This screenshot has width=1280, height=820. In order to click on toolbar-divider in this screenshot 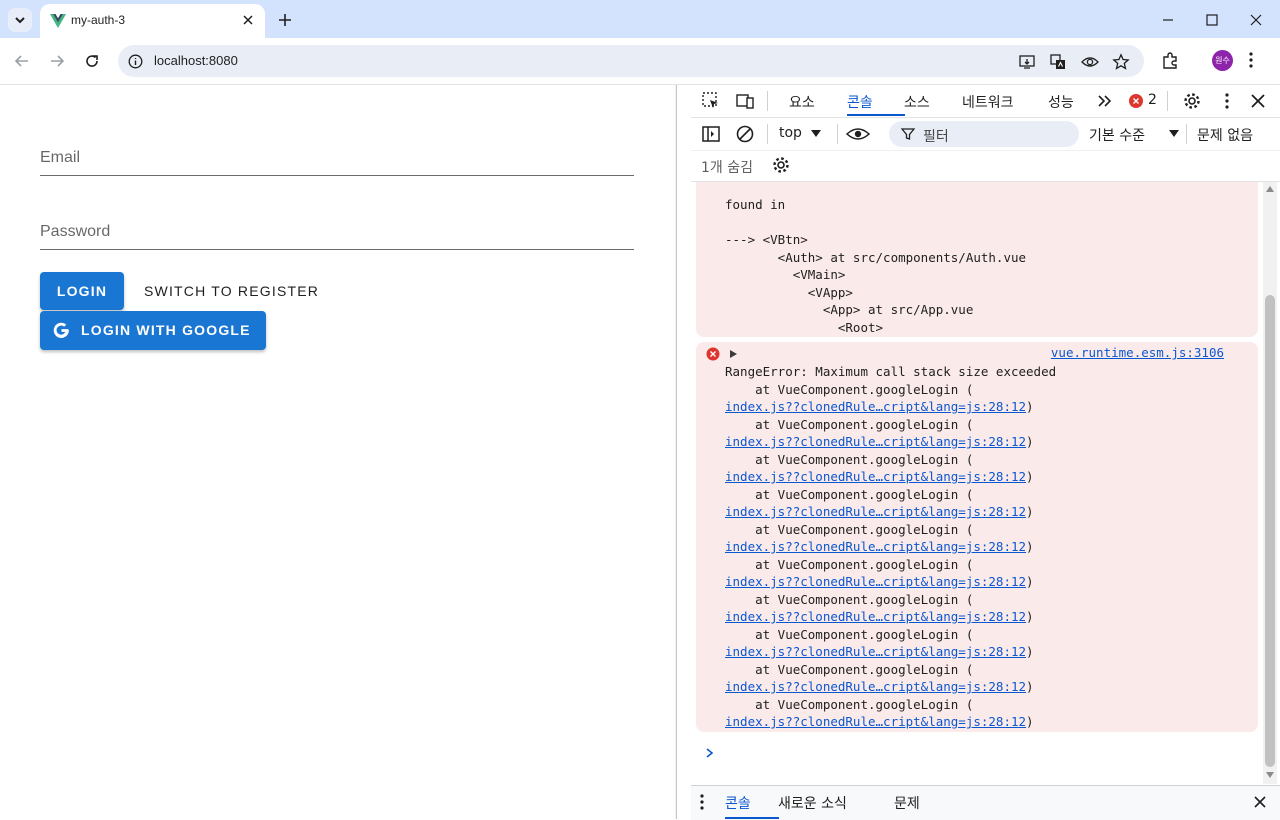, I will do `click(1186, 134)`.